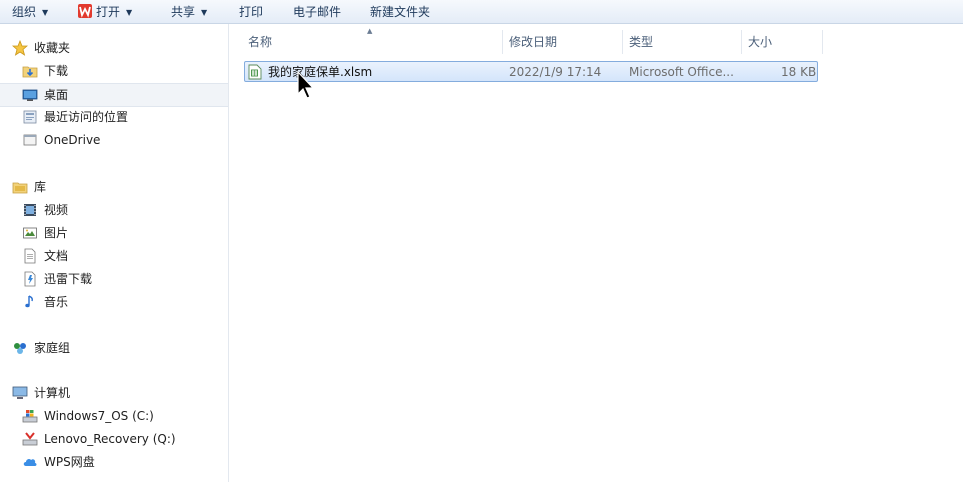 The image size is (963, 482). What do you see at coordinates (114, 279) in the screenshot?
I see `sidebar-item-thunder-downloads: 迅雷下载` at bounding box center [114, 279].